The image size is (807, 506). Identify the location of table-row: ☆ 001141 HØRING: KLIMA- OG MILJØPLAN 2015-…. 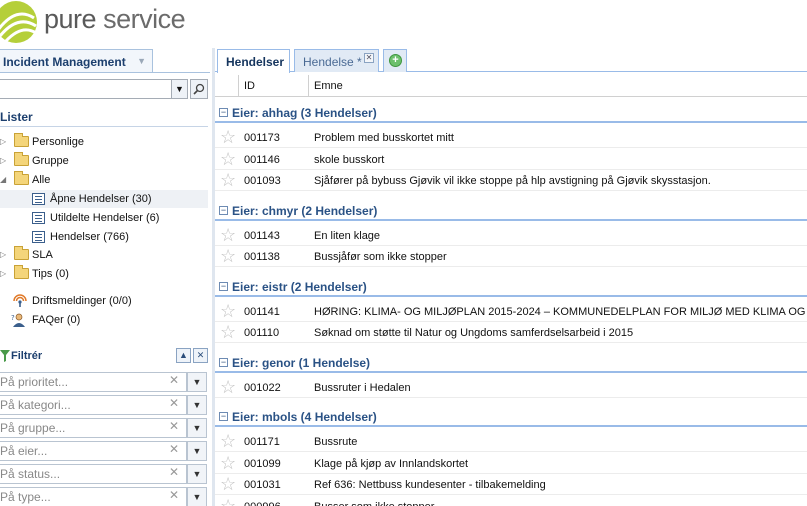
(511, 311).